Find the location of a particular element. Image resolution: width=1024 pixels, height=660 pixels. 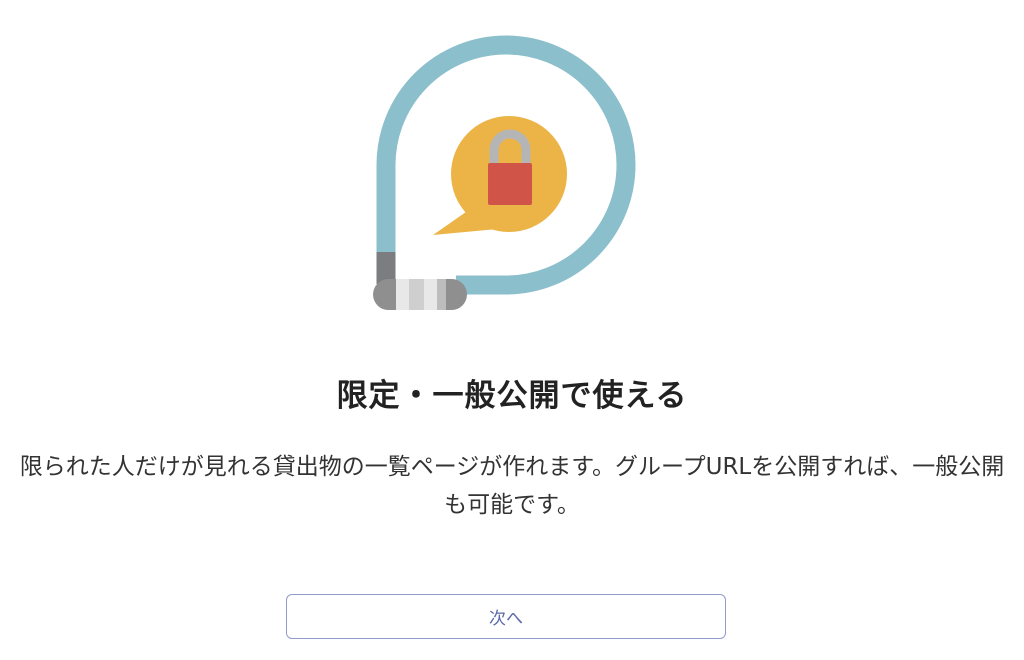

page-title: 限定・一般公開で使える is located at coordinates (512, 396).